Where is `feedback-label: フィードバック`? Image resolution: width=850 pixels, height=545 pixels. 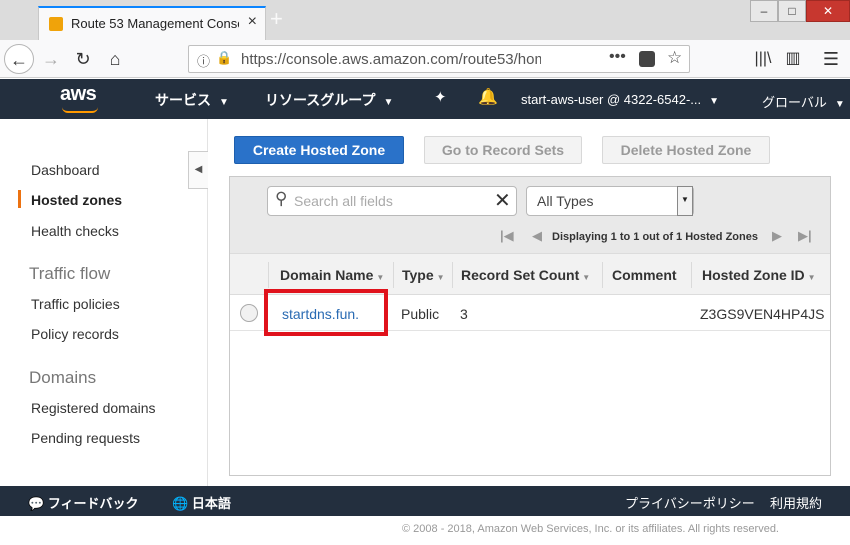 feedback-label: フィードバック is located at coordinates (93, 503).